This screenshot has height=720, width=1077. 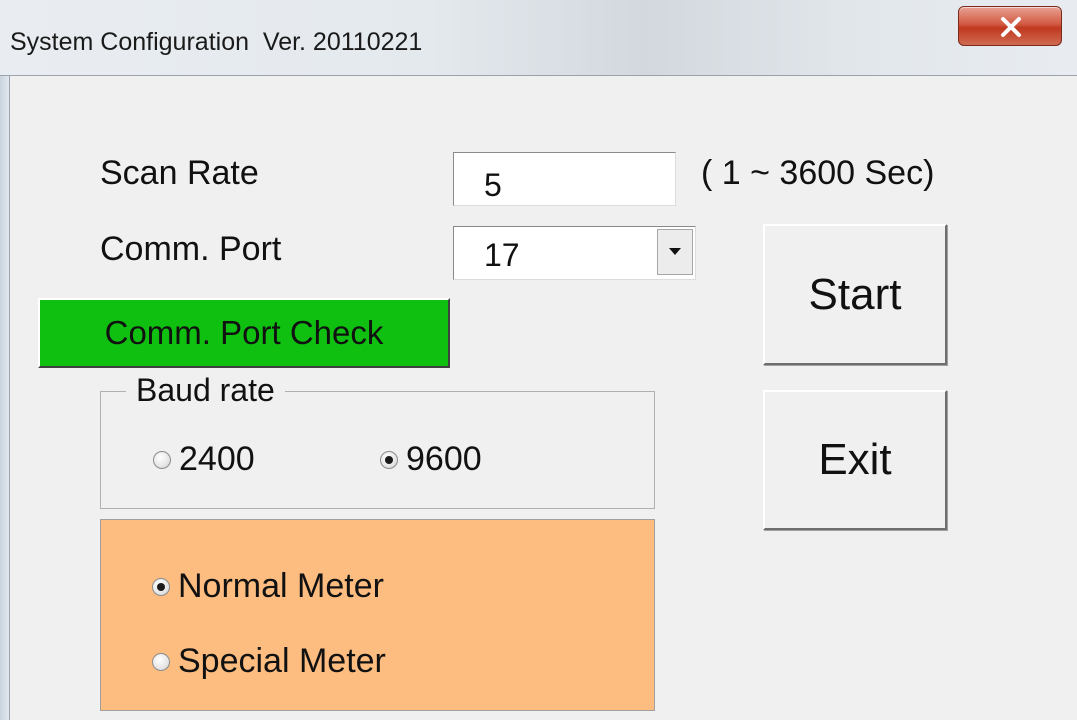 I want to click on close-button, so click(x=1010, y=26).